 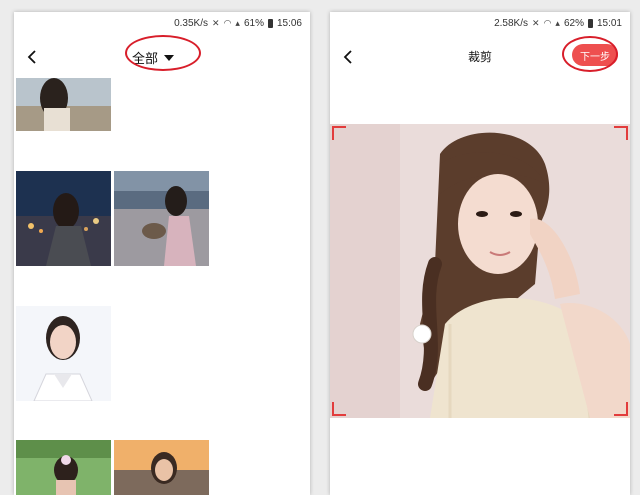 I want to click on clock: 15:06, so click(x=289, y=23).